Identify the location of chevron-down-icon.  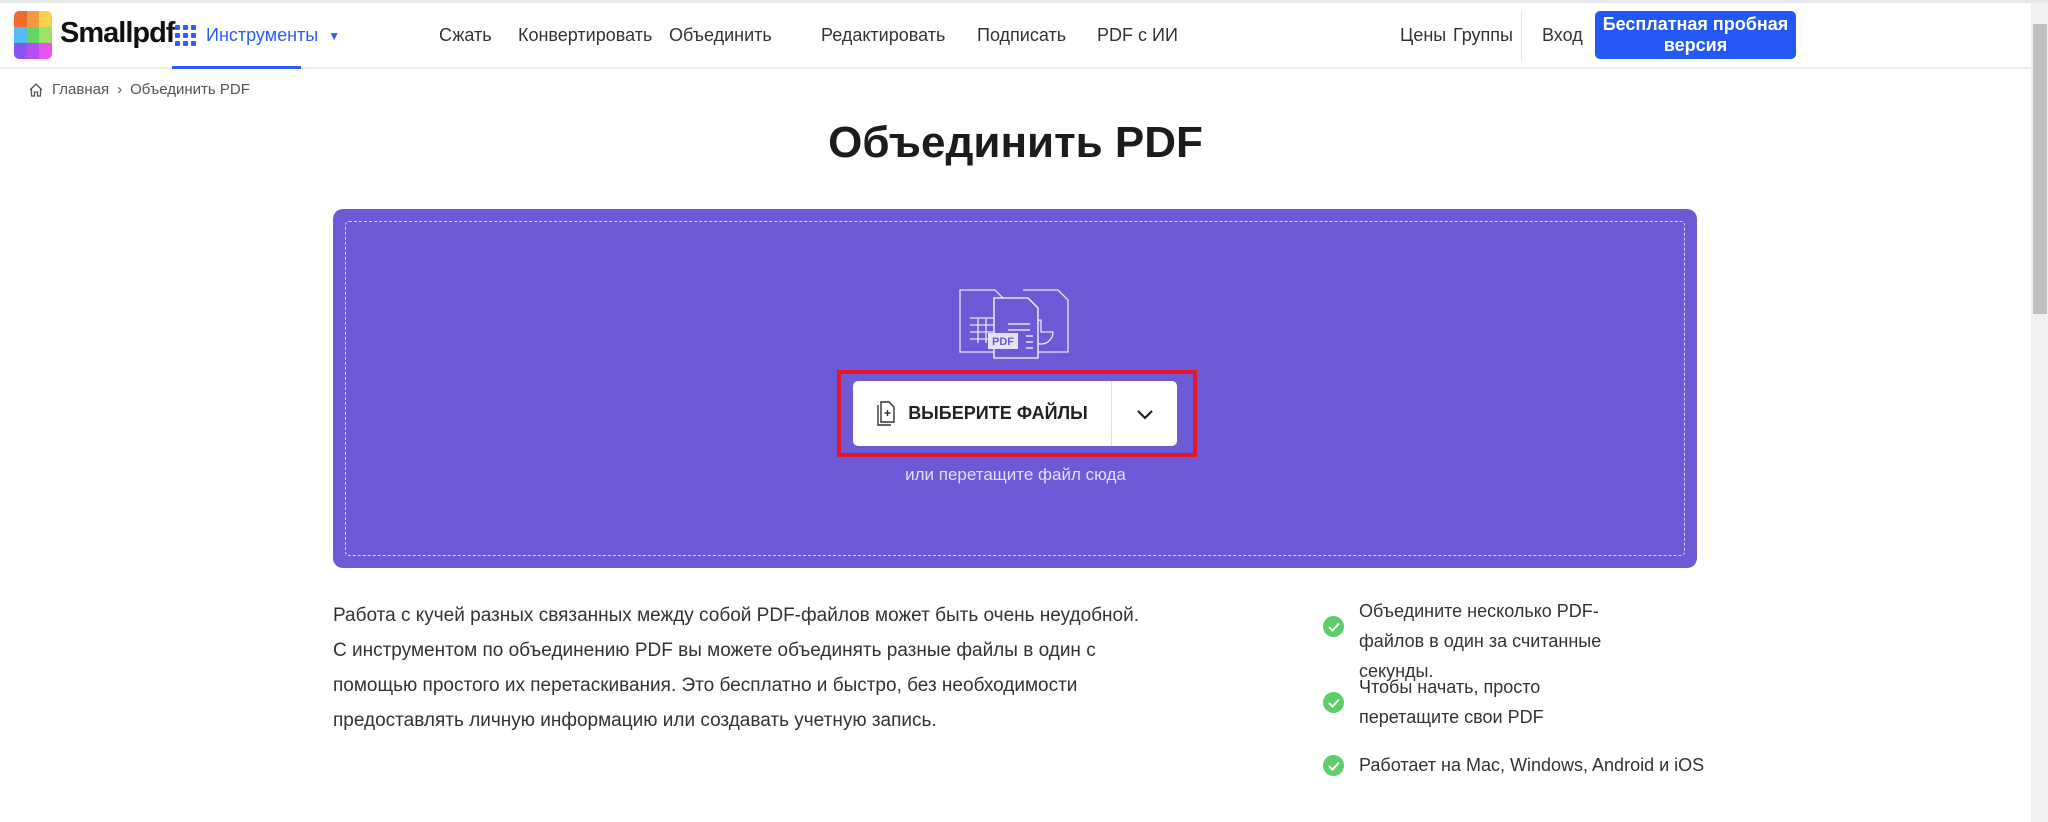
(1144, 414).